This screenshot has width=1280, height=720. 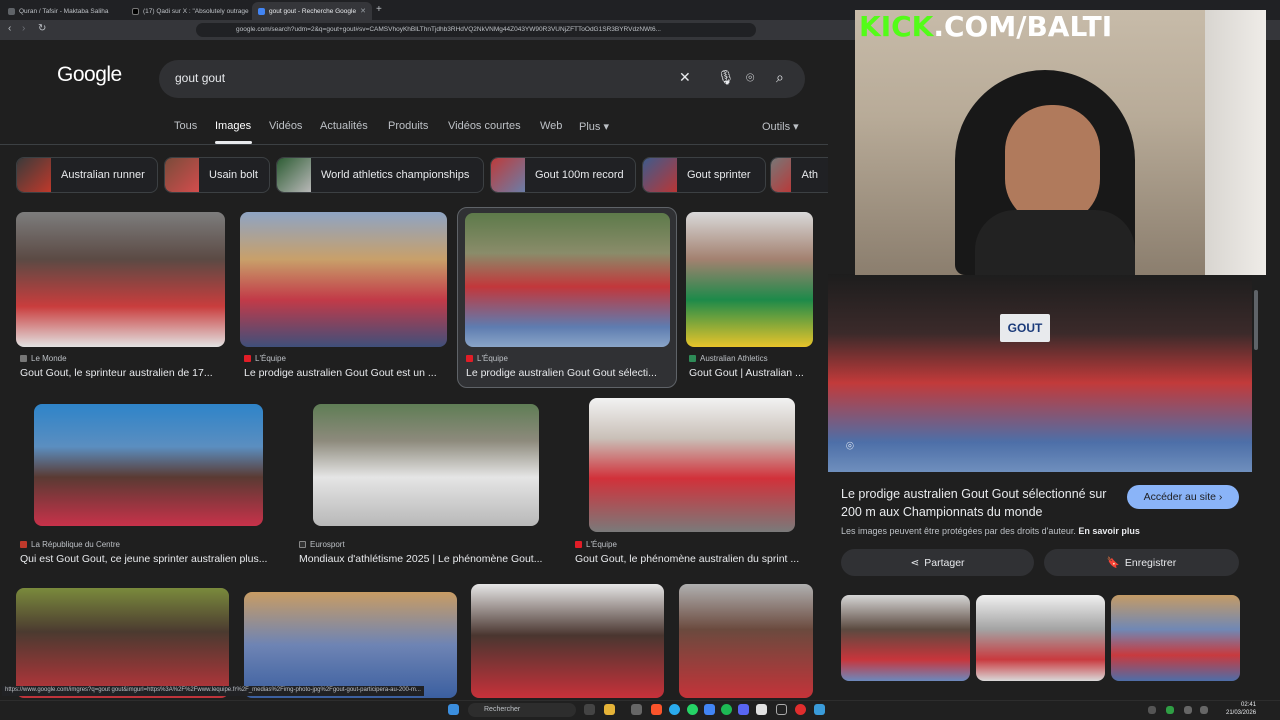 What do you see at coordinates (1188, 710) in the screenshot?
I see `wifi-icon` at bounding box center [1188, 710].